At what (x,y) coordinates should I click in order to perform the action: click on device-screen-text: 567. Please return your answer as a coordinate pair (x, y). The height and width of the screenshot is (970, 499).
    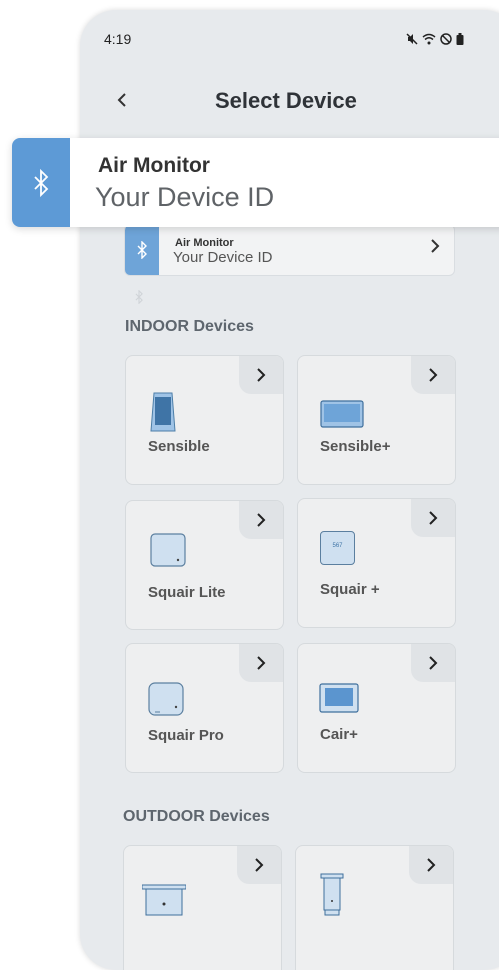
    Looking at the image, I should click on (337, 546).